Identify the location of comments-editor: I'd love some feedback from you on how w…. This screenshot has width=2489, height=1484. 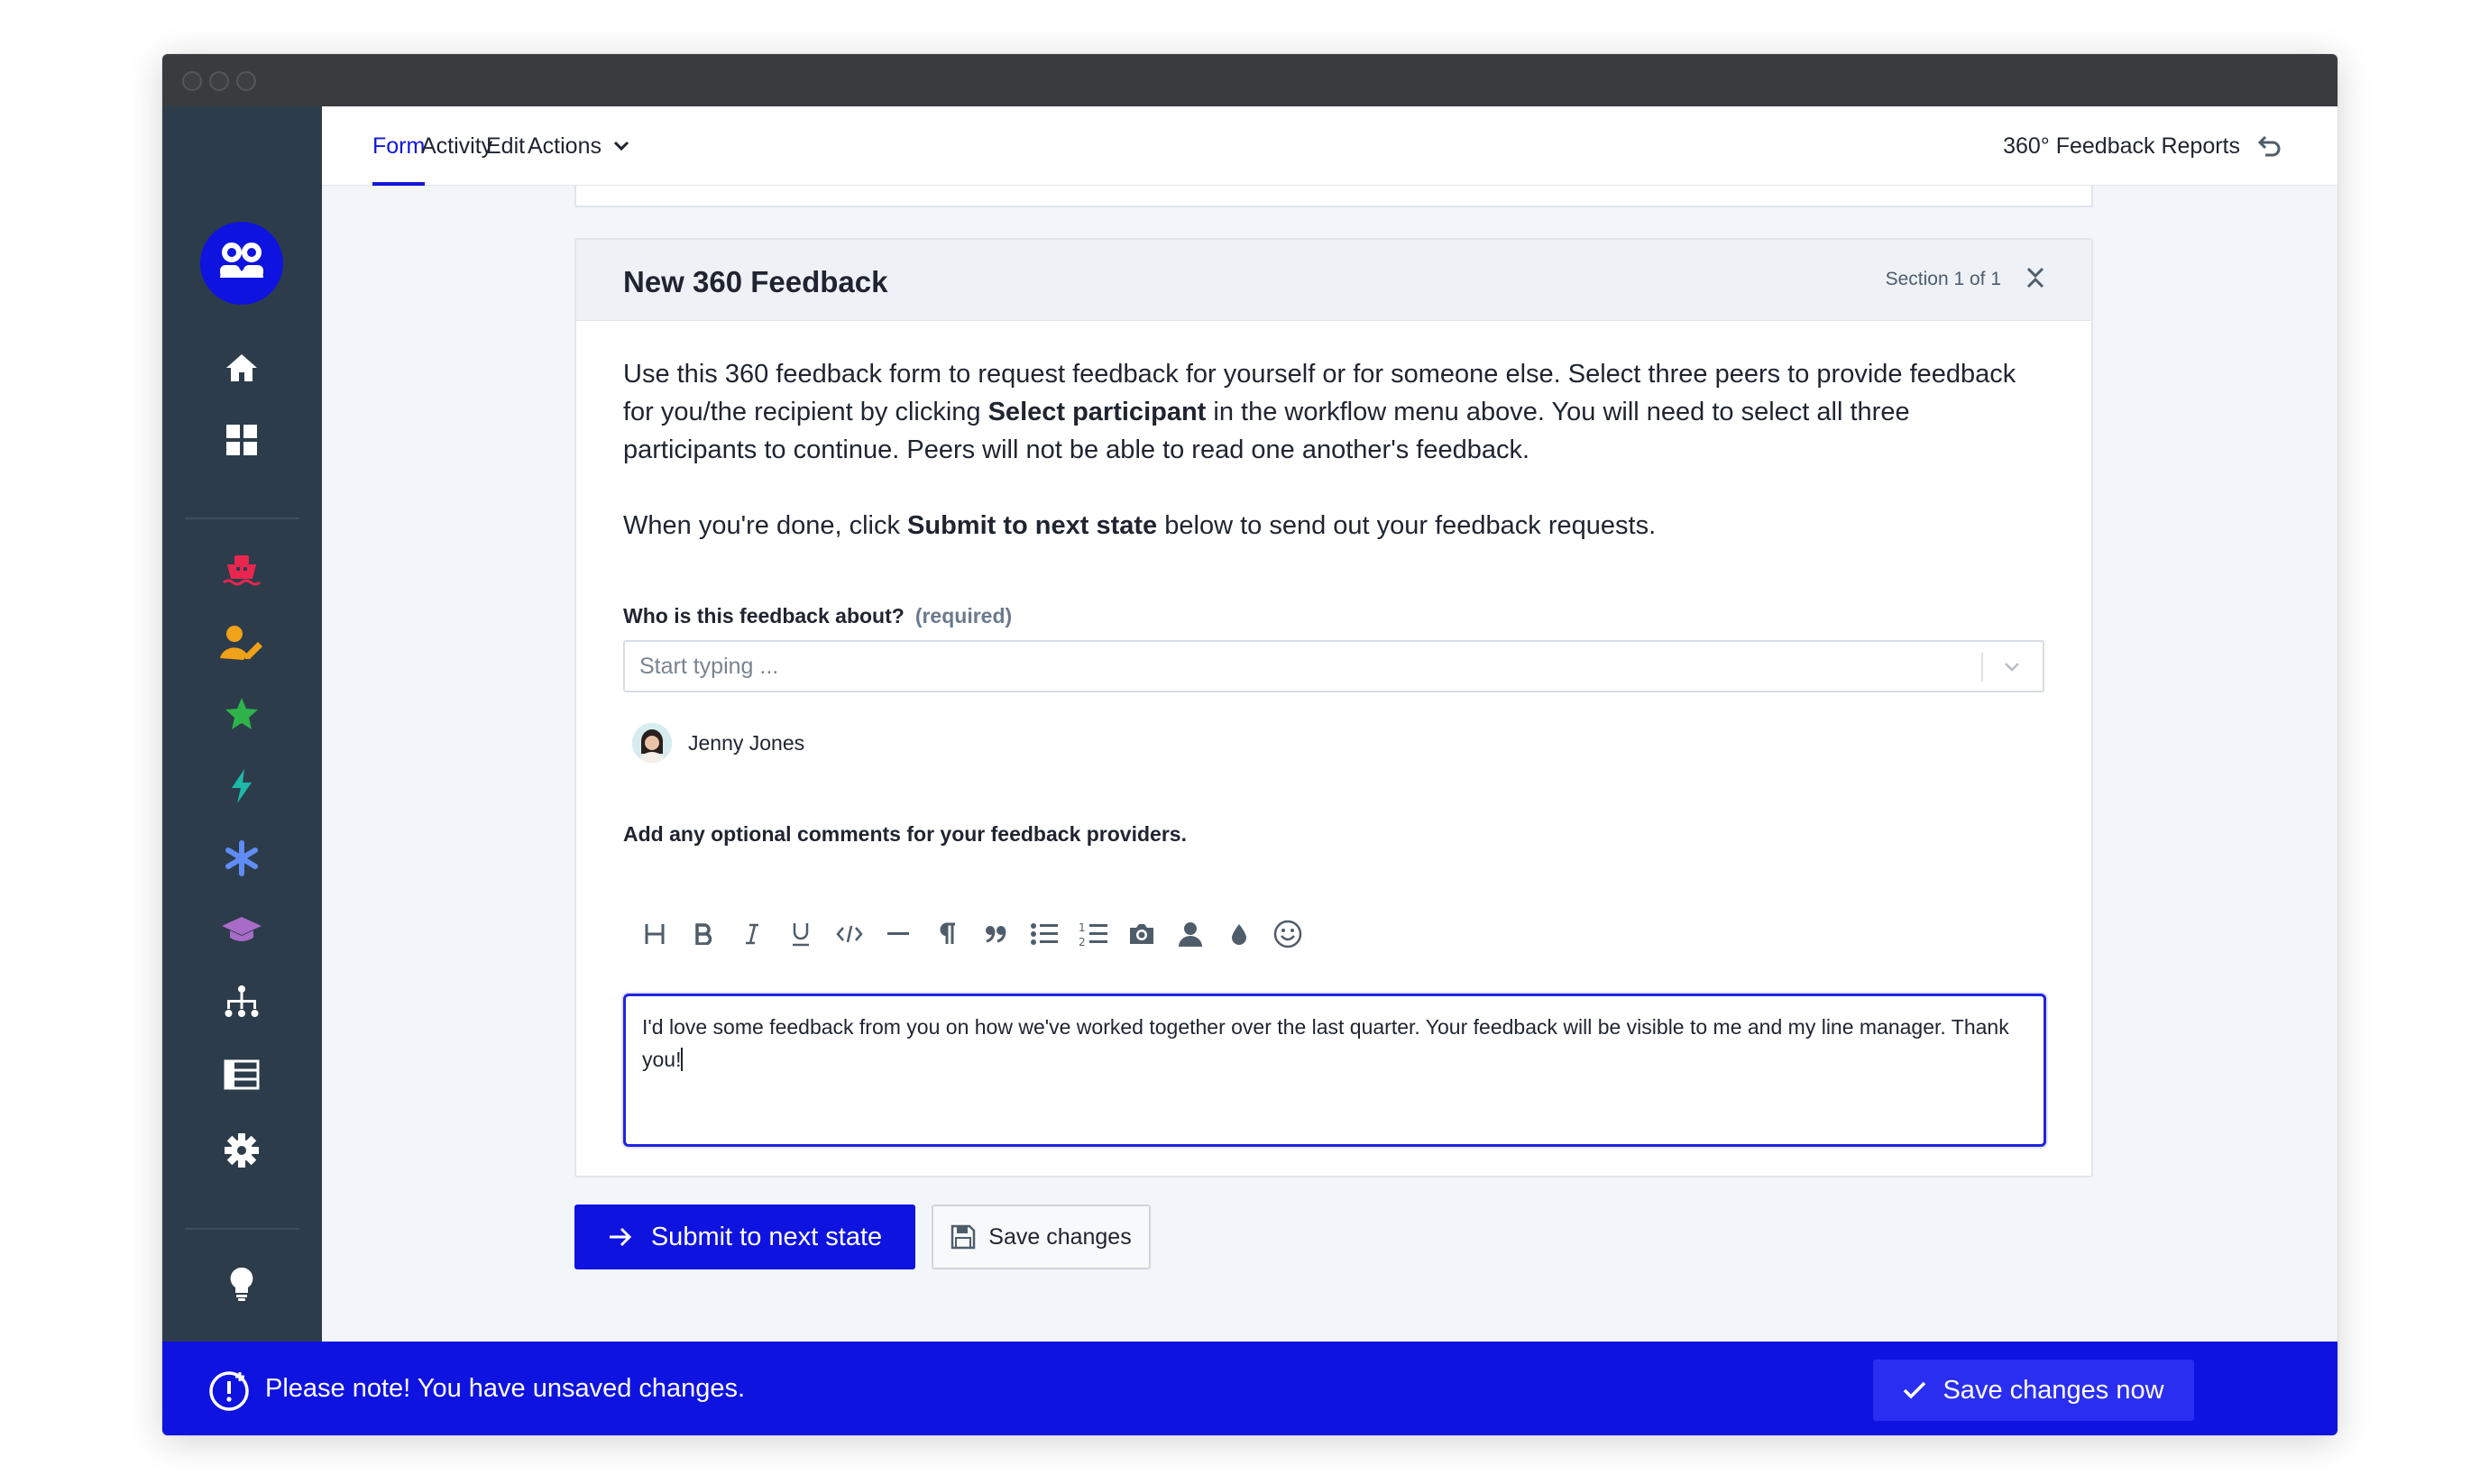
(1335, 1070).